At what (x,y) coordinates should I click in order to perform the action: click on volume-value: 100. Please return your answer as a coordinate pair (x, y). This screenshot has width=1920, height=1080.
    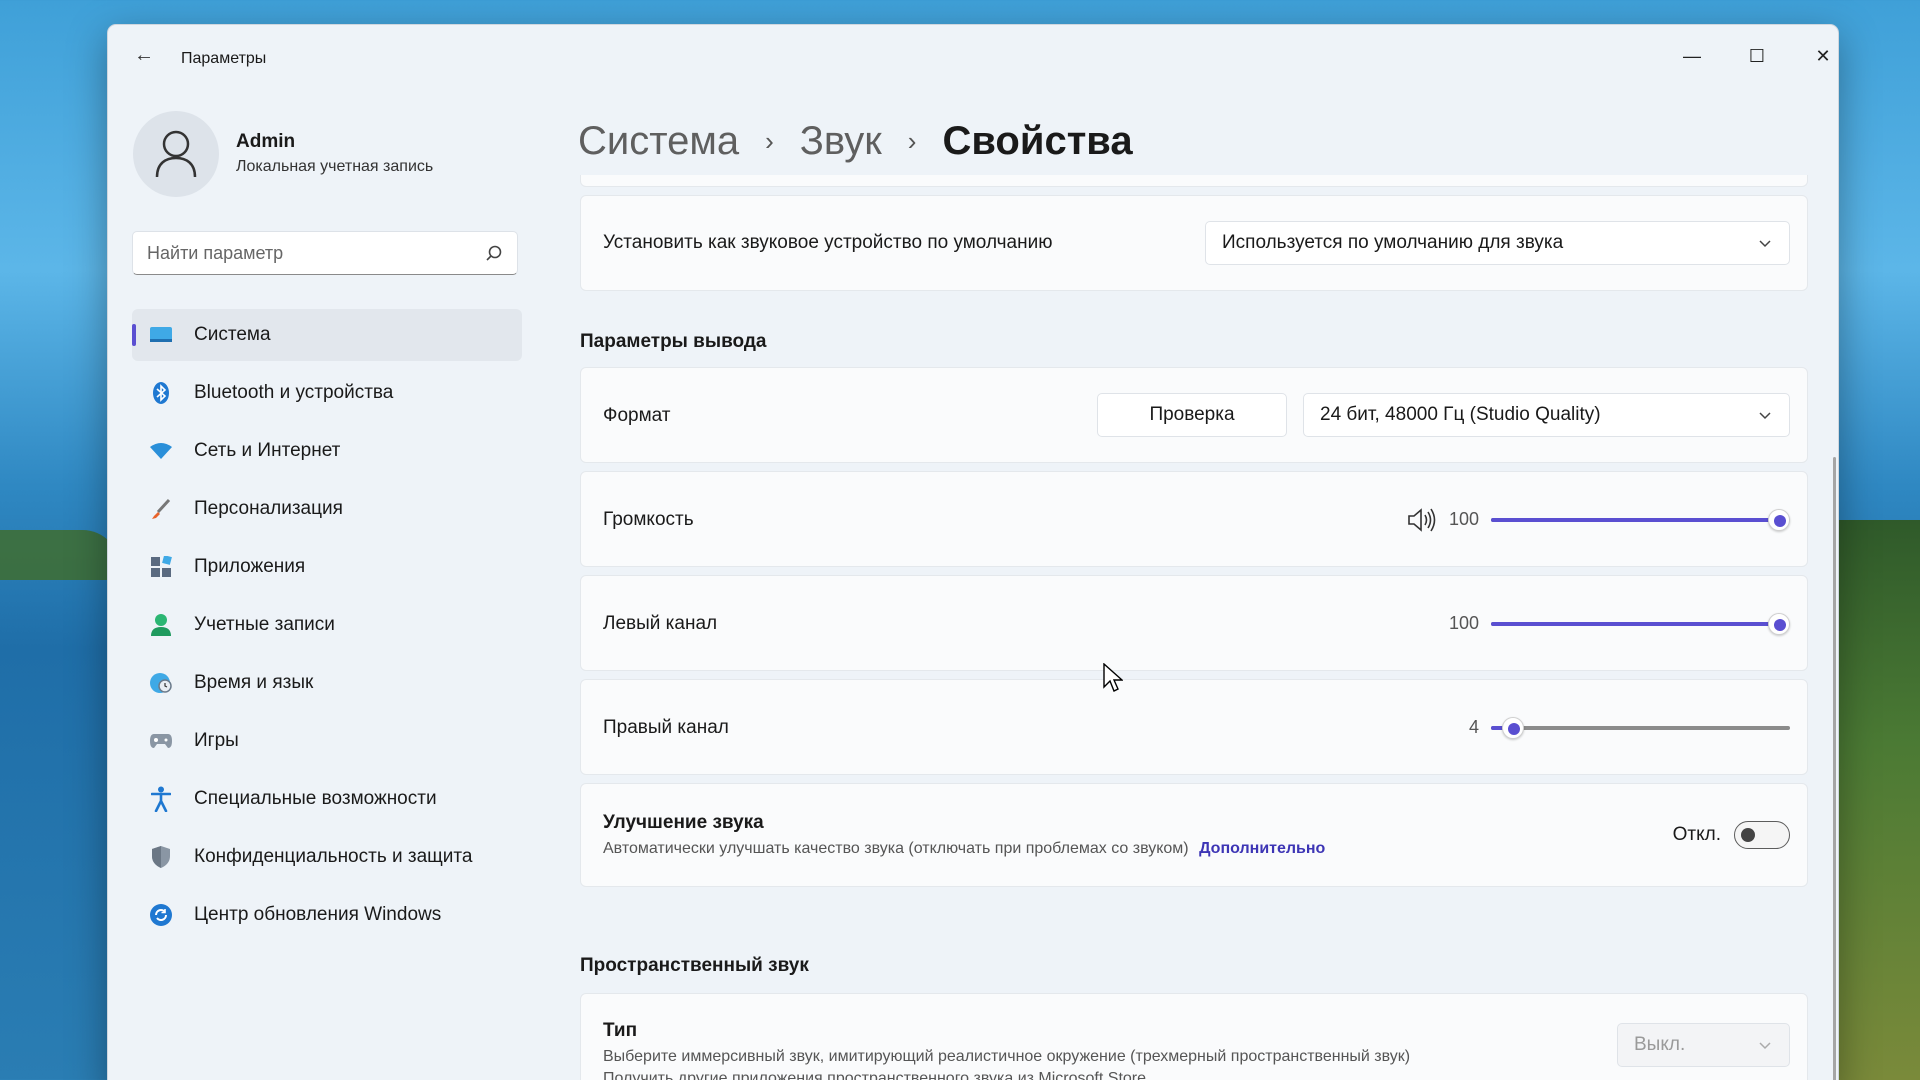
    Looking at the image, I should click on (1463, 519).